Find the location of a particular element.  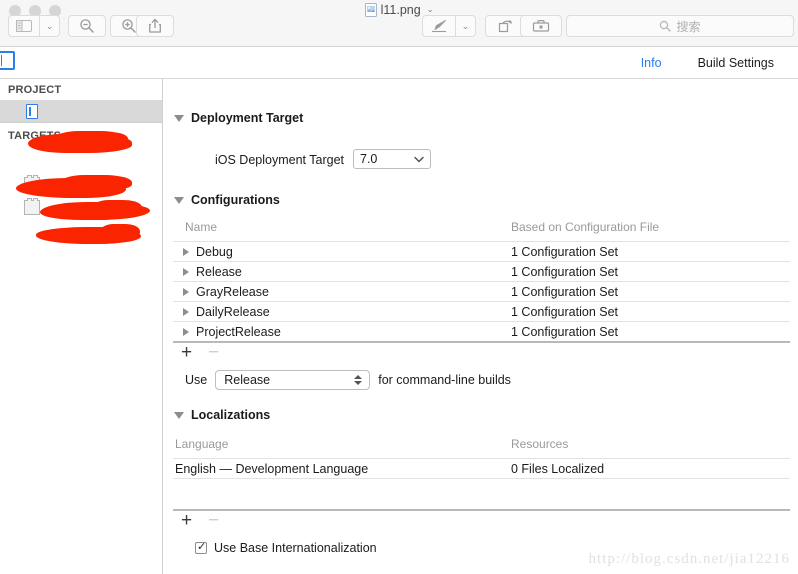

markup-pen-icon is located at coordinates (438, 26).